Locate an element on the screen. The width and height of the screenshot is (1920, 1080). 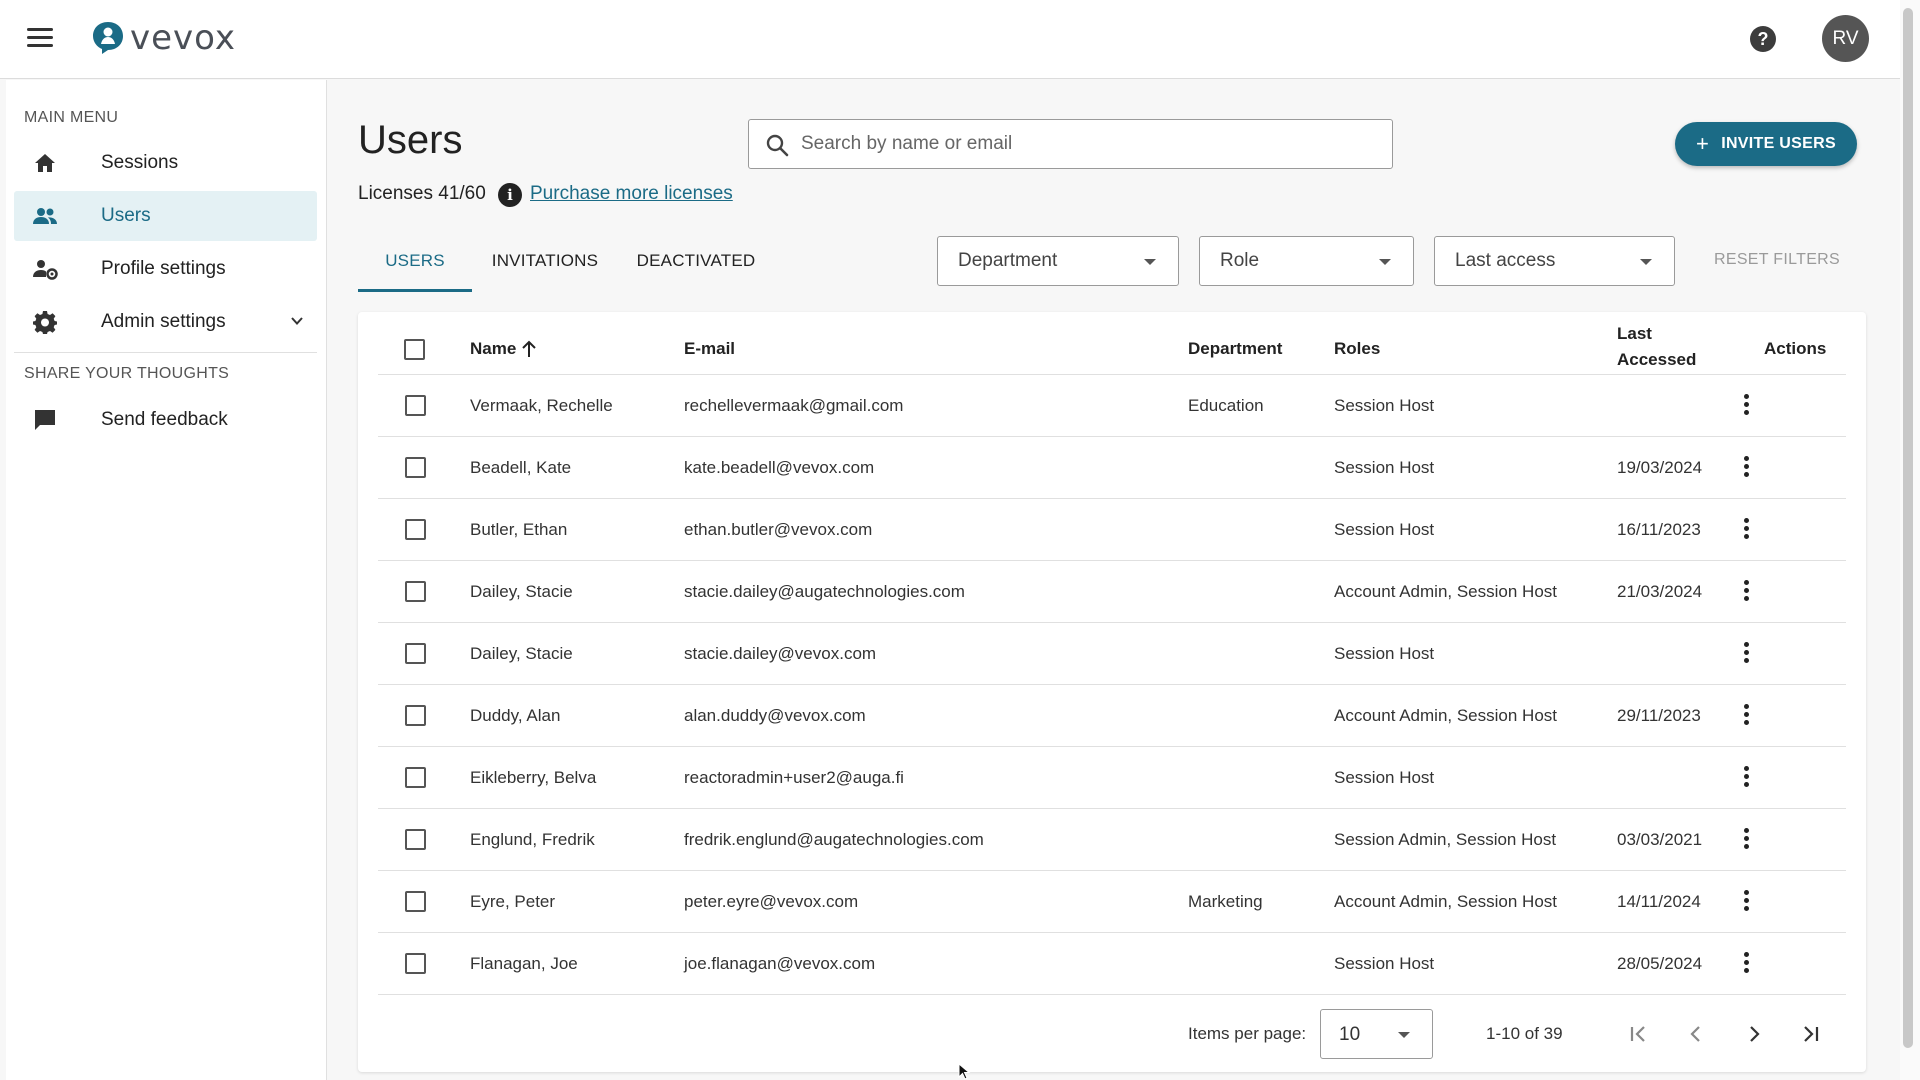
first-page-icon is located at coordinates (1638, 1034).